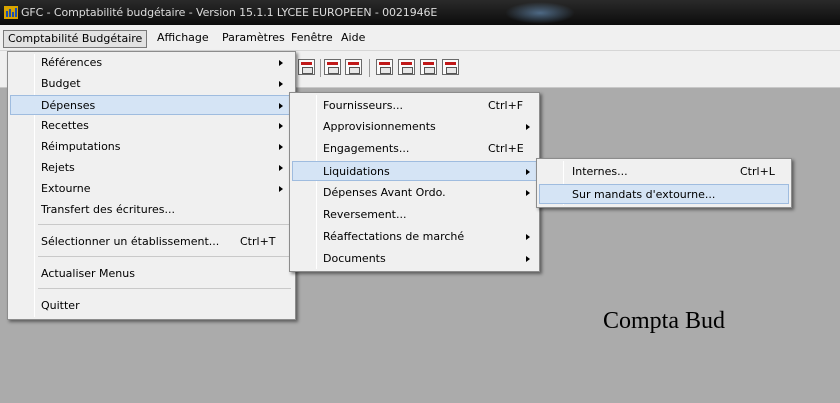  What do you see at coordinates (540, 13) in the screenshot?
I see `titlebar-glow` at bounding box center [540, 13].